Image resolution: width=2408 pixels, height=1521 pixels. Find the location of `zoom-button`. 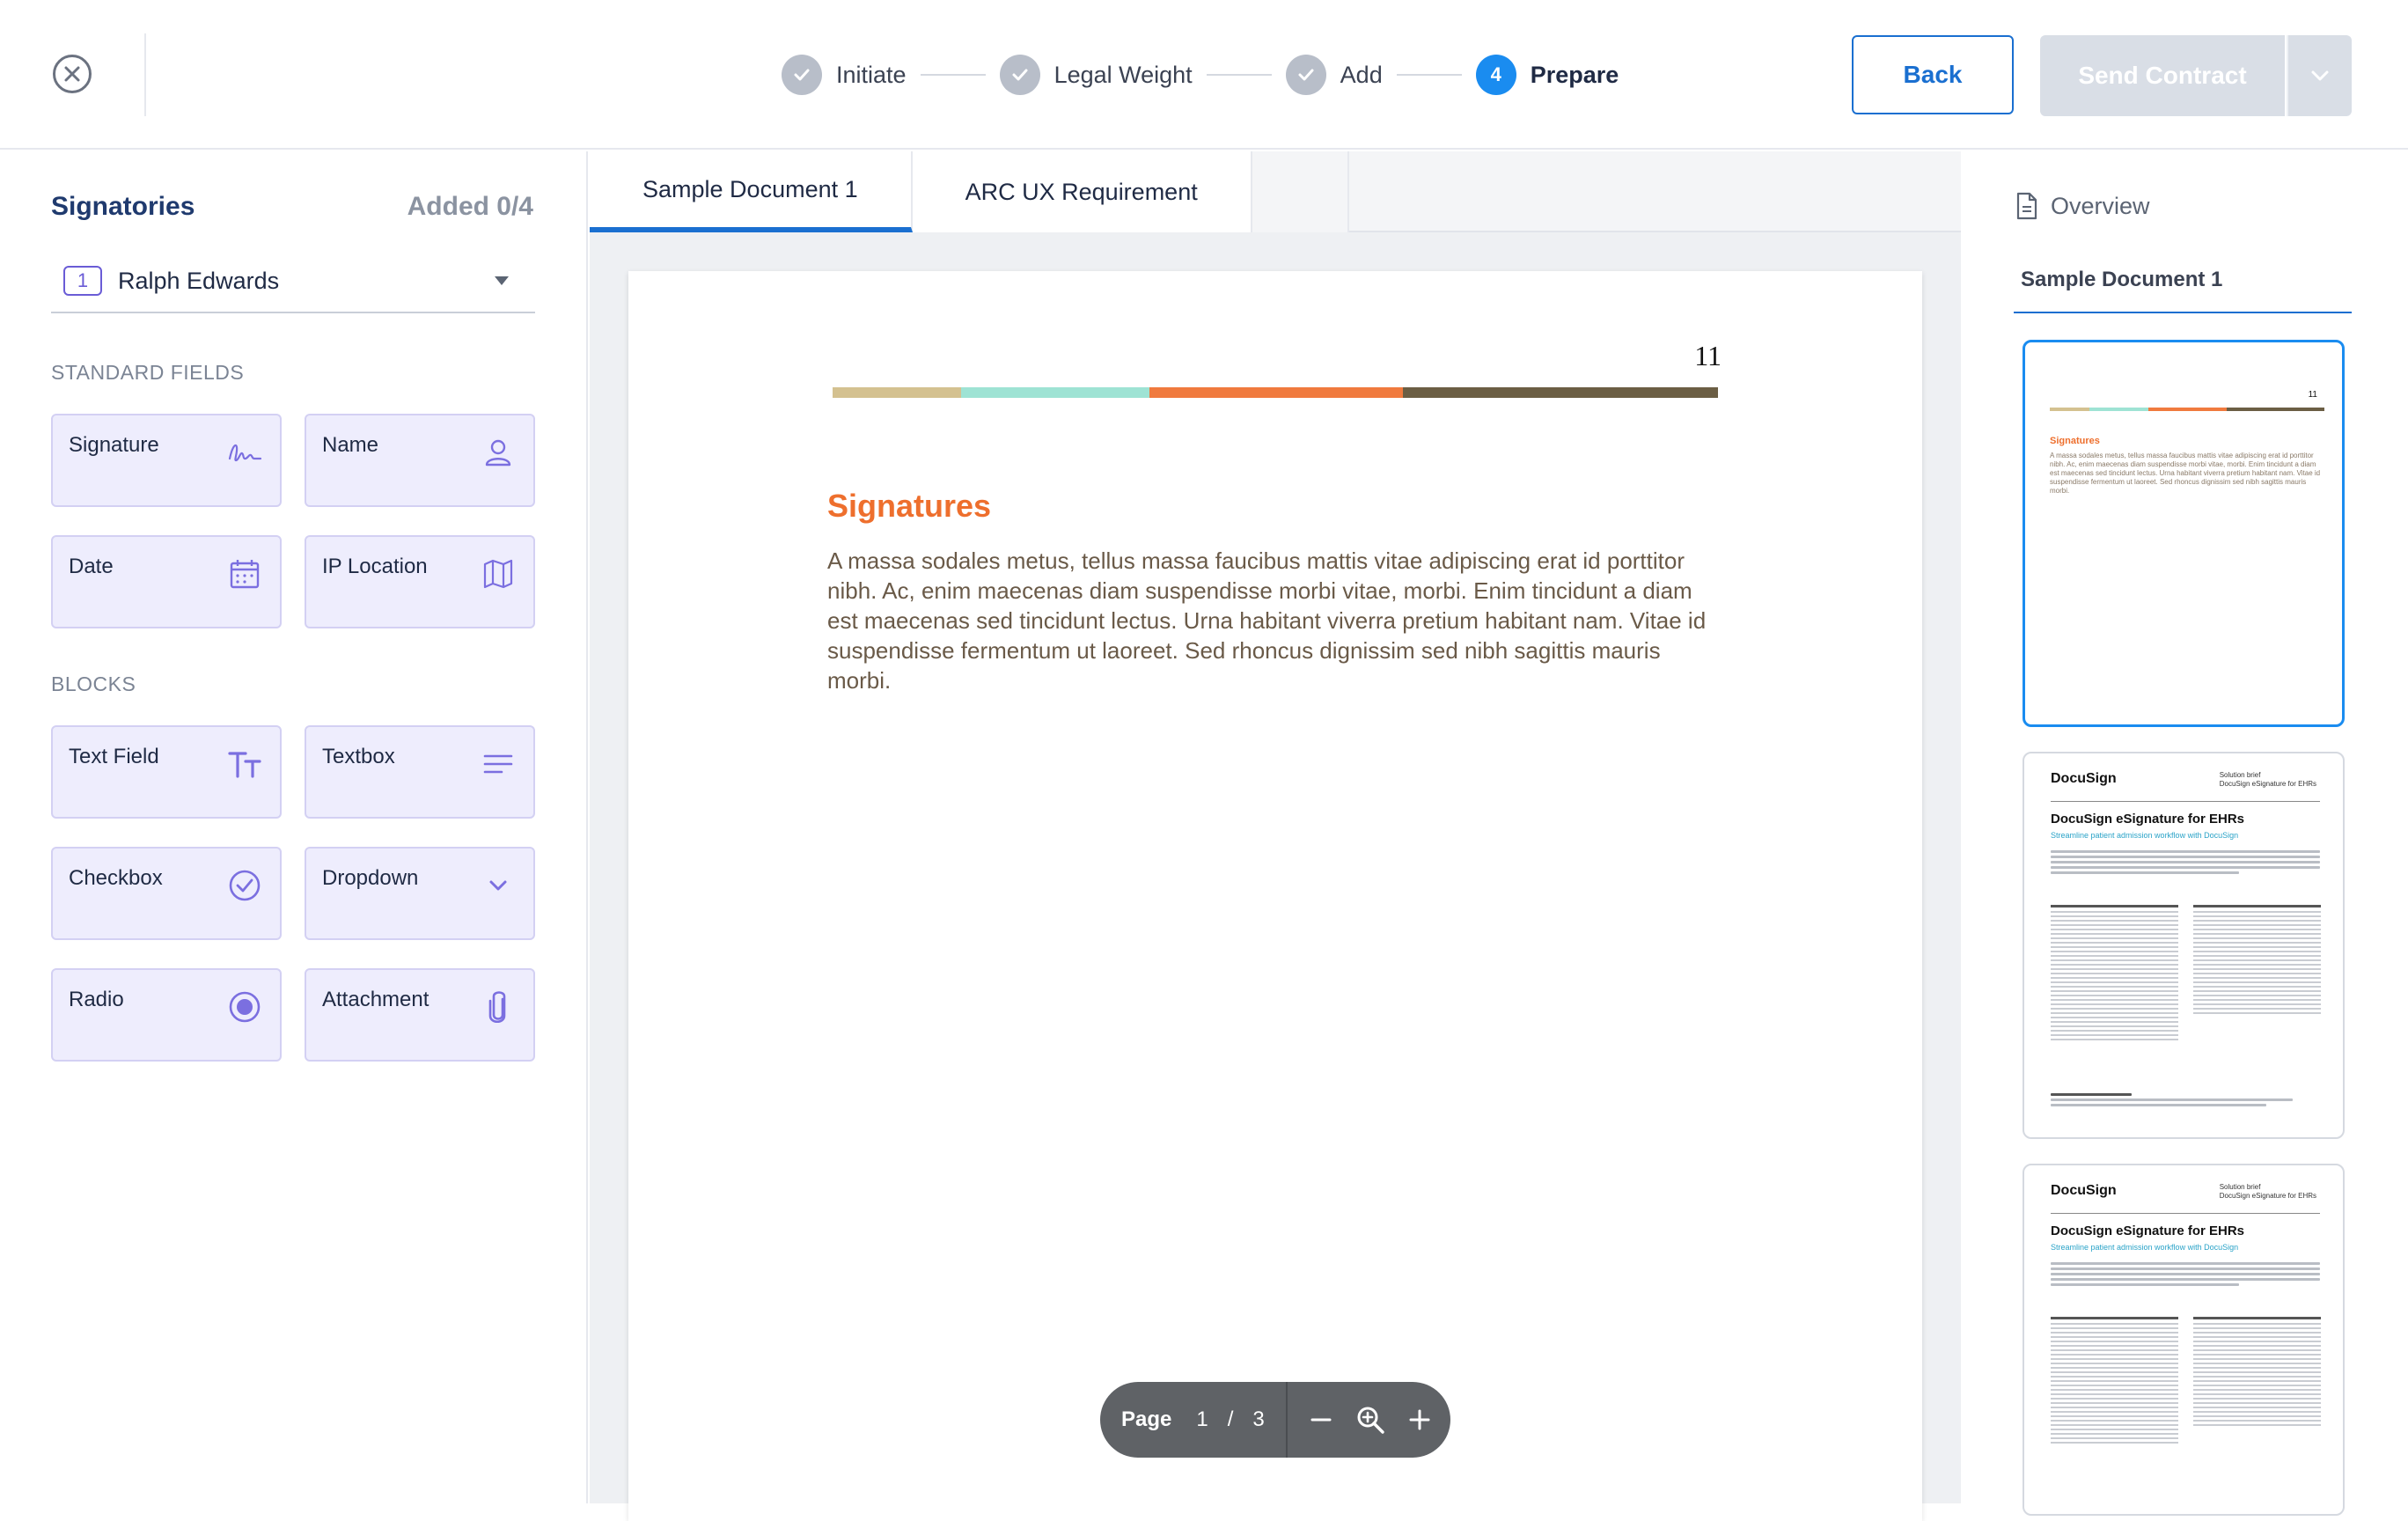

zoom-button is located at coordinates (1370, 1420).